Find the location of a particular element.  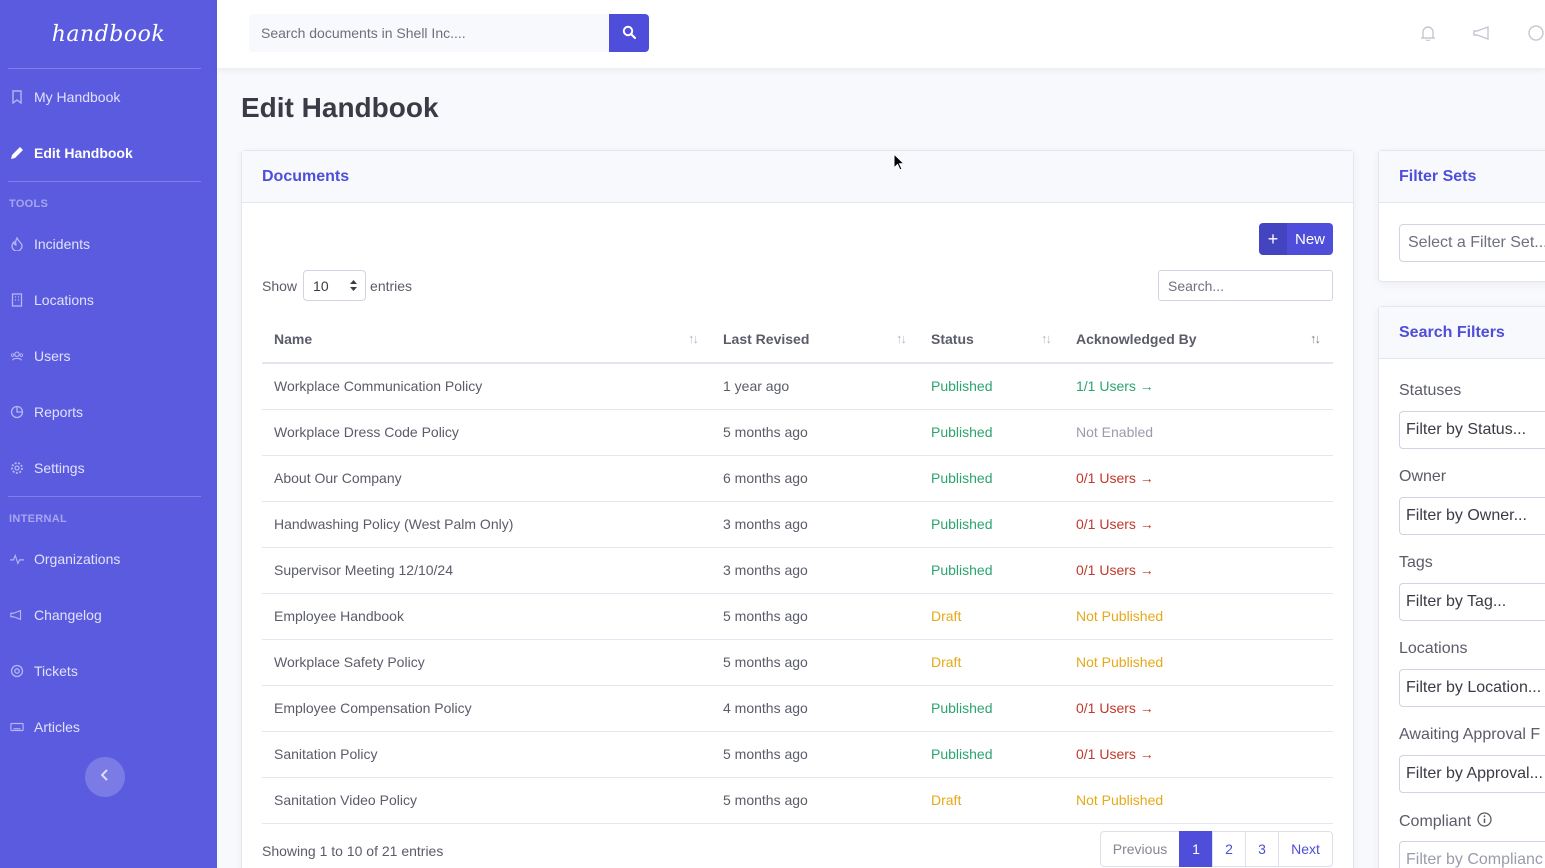

column-label: Last Revised is located at coordinates (766, 339).